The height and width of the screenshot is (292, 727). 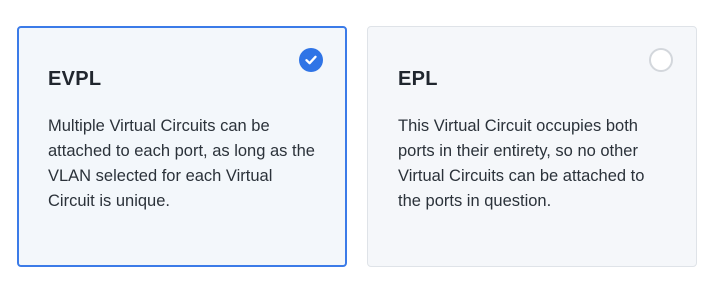 What do you see at coordinates (661, 60) in the screenshot?
I see `radio-unchecked-icon` at bounding box center [661, 60].